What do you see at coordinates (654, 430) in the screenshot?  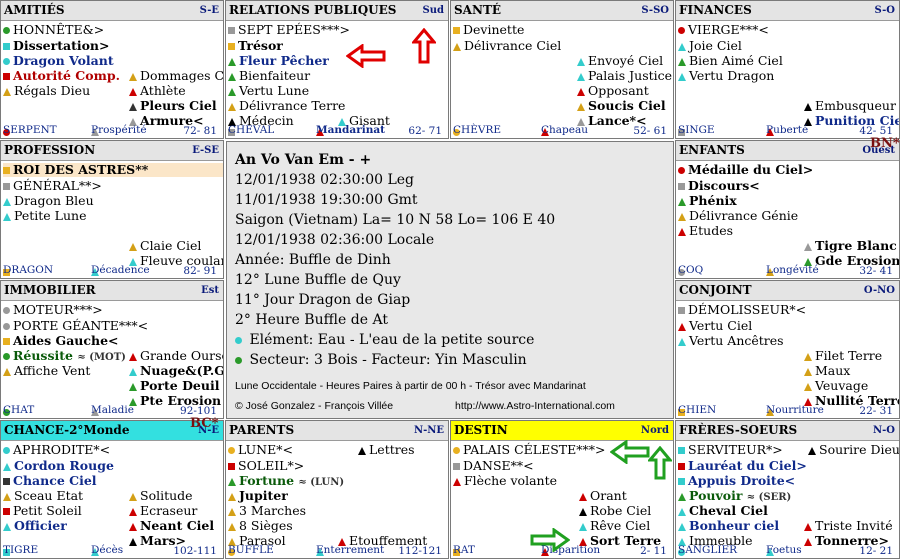 I see `house-direction: Nord` at bounding box center [654, 430].